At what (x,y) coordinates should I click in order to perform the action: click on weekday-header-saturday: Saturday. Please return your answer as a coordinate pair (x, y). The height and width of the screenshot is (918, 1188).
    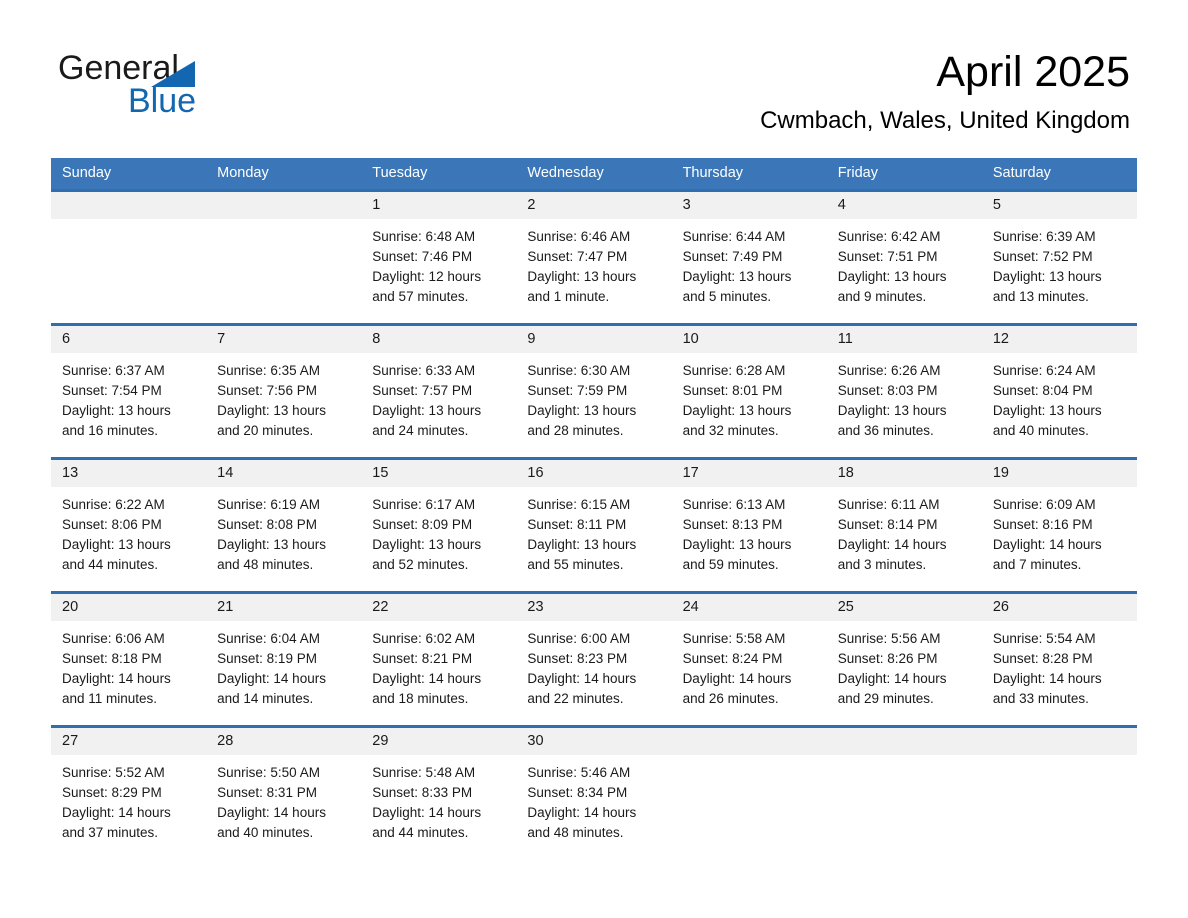
    Looking at the image, I should click on (1021, 173).